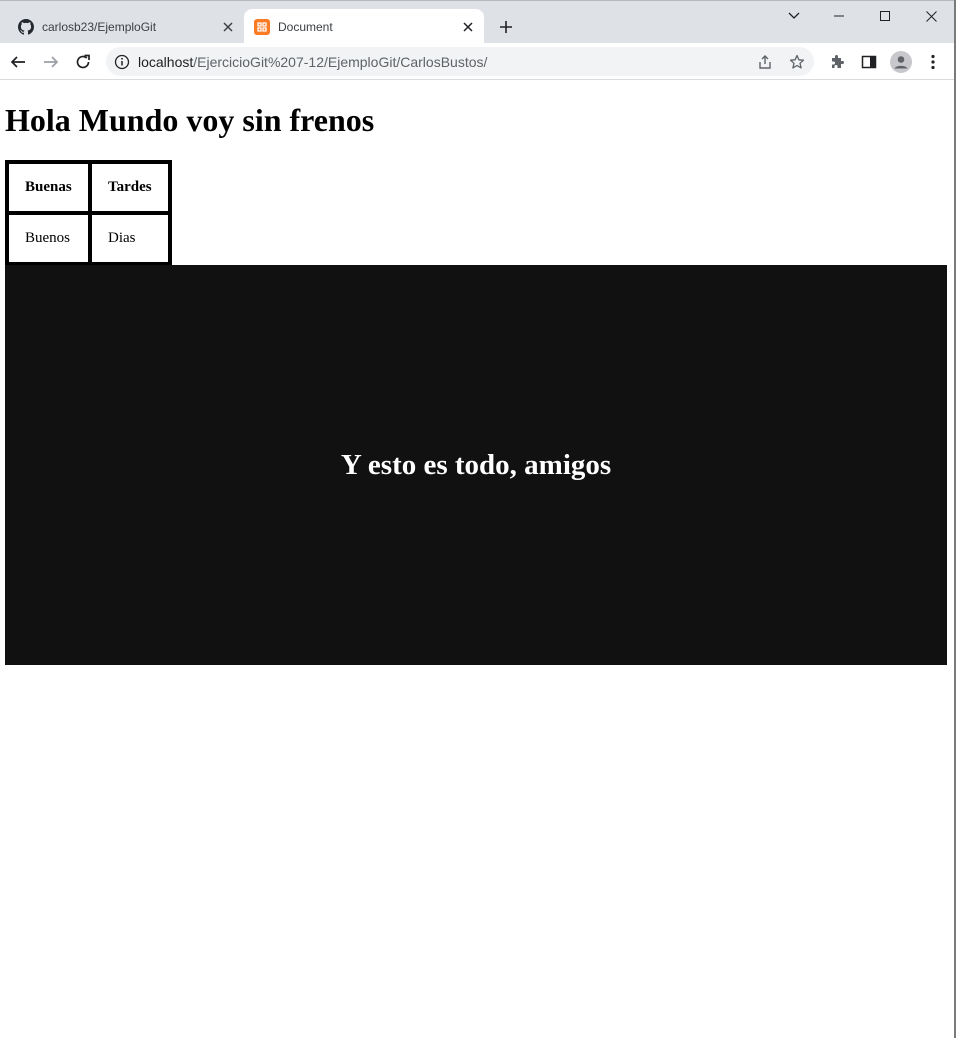 Image resolution: width=956 pixels, height=1038 pixels. I want to click on kebab-menu-icon, so click(933, 62).